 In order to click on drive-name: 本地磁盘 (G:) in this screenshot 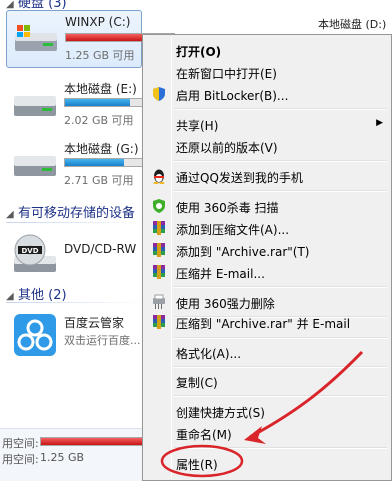, I will do `click(101, 149)`.